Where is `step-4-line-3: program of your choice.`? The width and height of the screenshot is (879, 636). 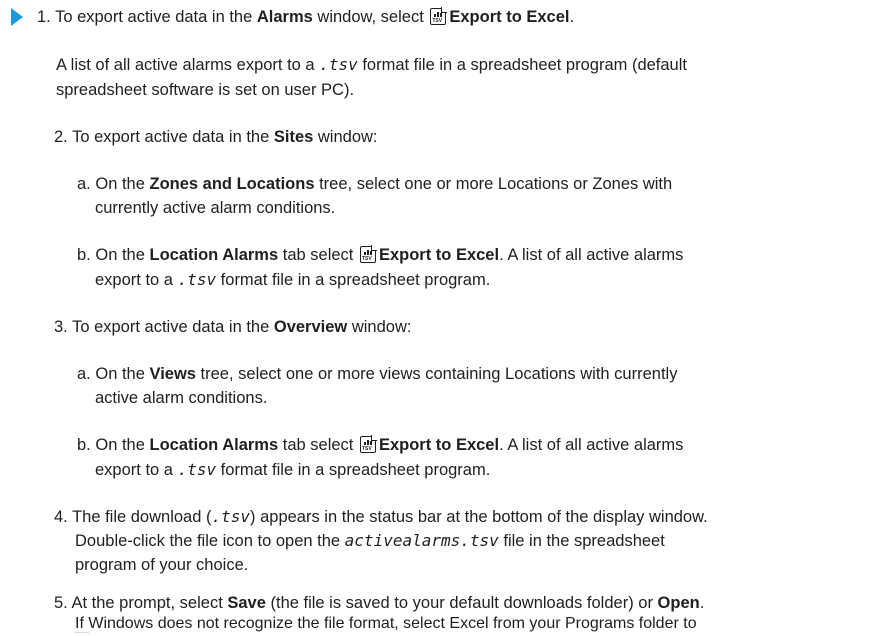 step-4-line-3: program of your choice. is located at coordinates (162, 565).